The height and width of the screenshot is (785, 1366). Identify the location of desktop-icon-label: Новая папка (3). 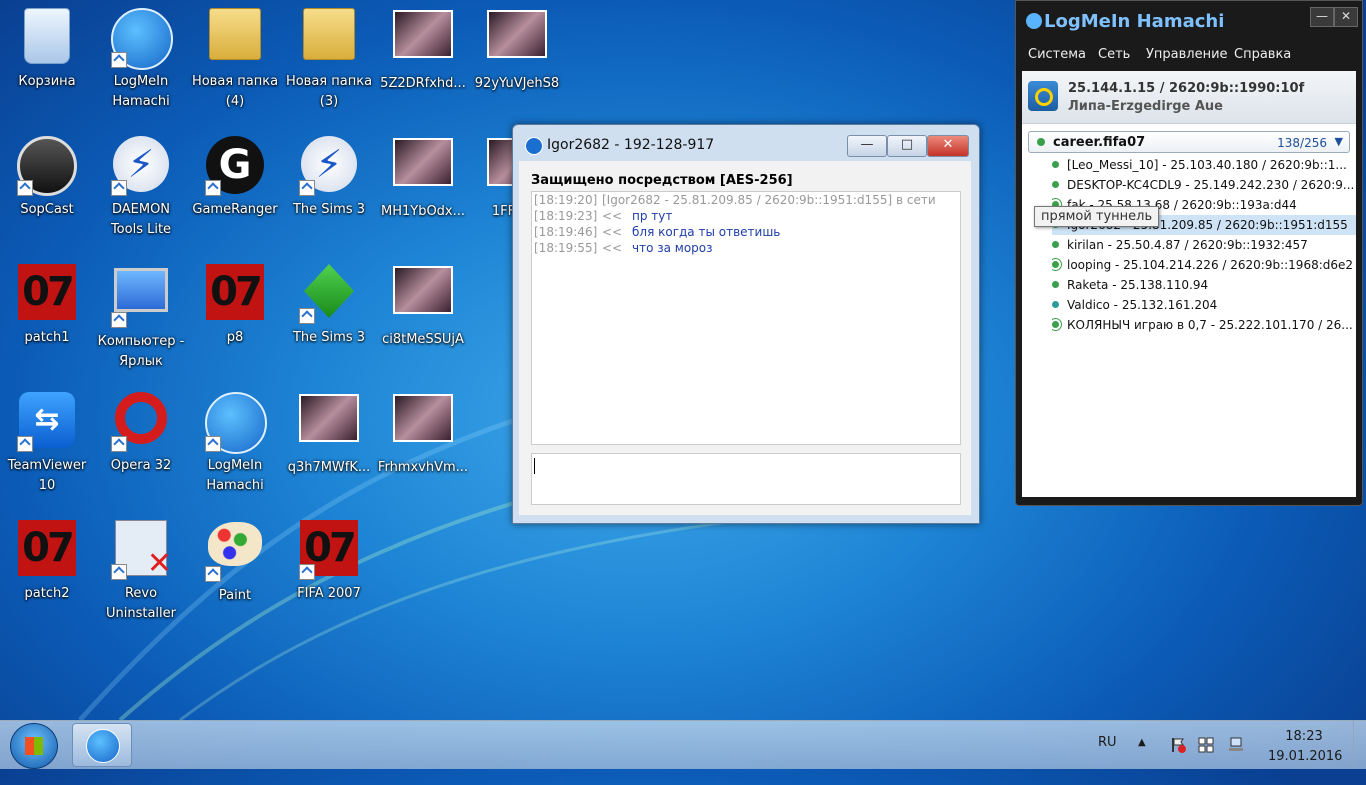
(329, 91).